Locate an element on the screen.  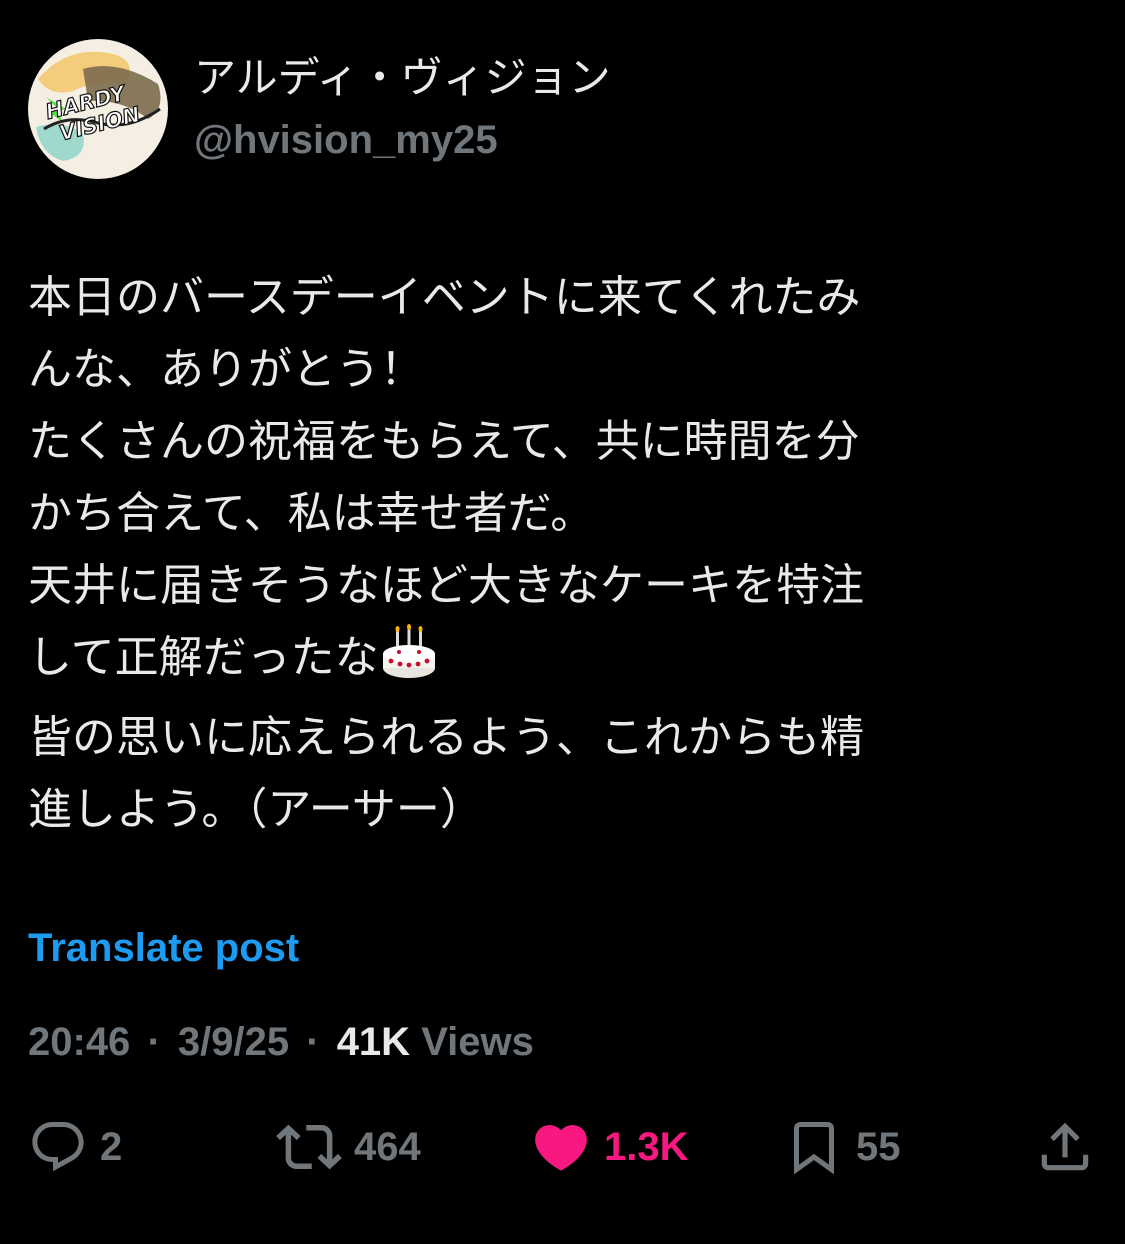
post-meta: 20:46 · 3/9/25 · 41K Views is located at coordinates (281, 1042).